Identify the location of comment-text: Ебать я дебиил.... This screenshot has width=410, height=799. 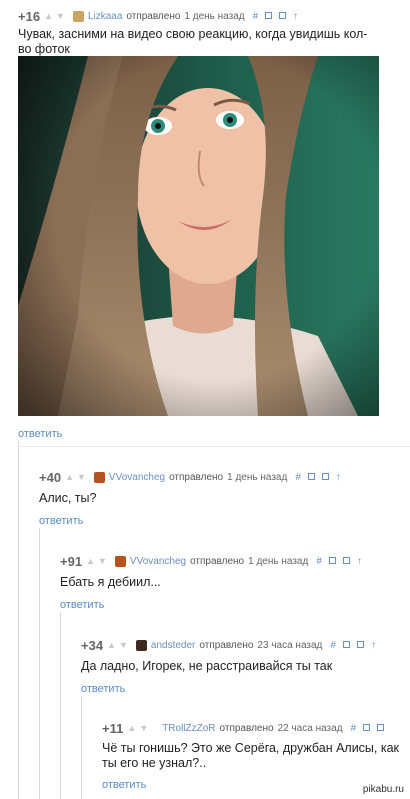
(110, 582).